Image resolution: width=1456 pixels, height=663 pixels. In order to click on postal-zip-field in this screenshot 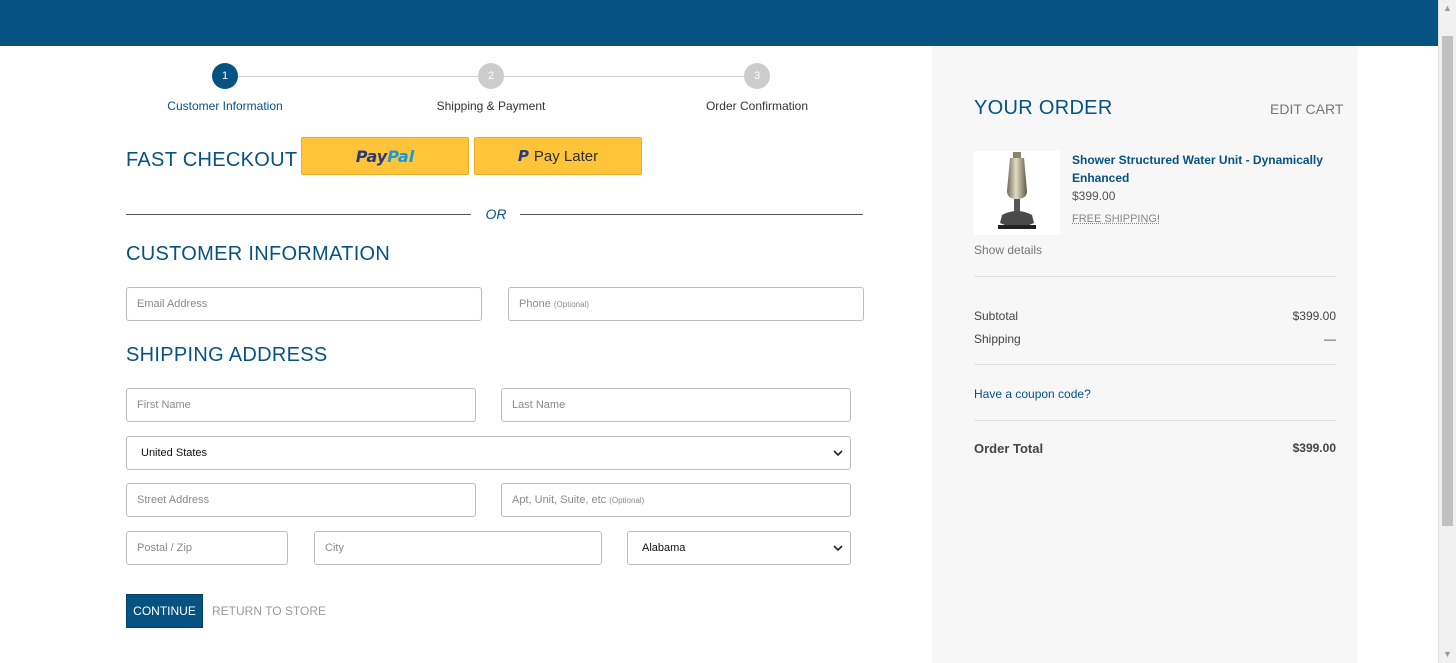, I will do `click(207, 548)`.